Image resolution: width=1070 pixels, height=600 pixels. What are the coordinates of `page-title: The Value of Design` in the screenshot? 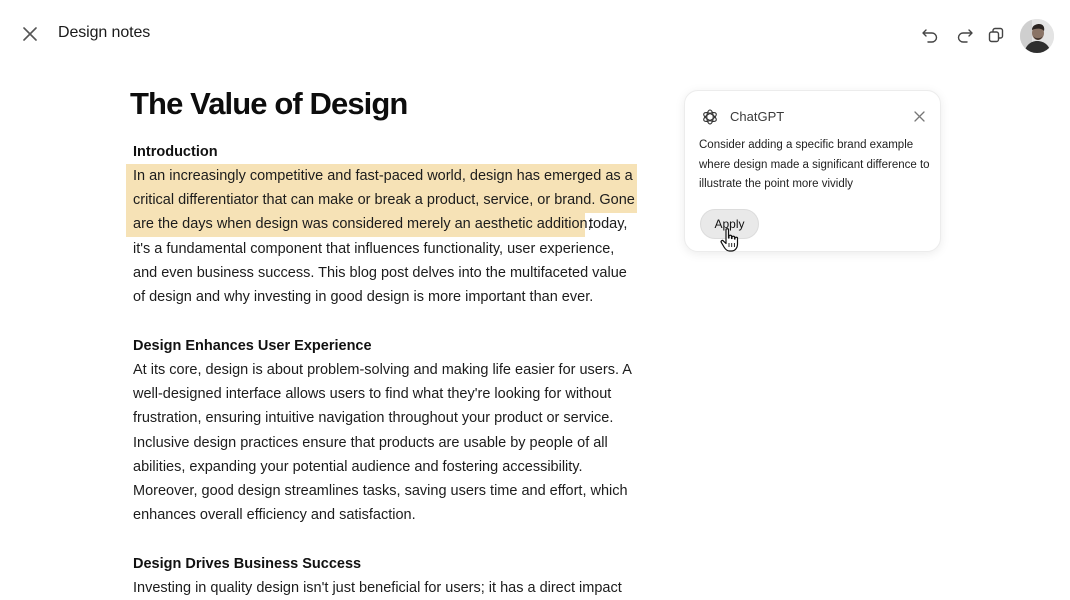 It's located at (269, 103).